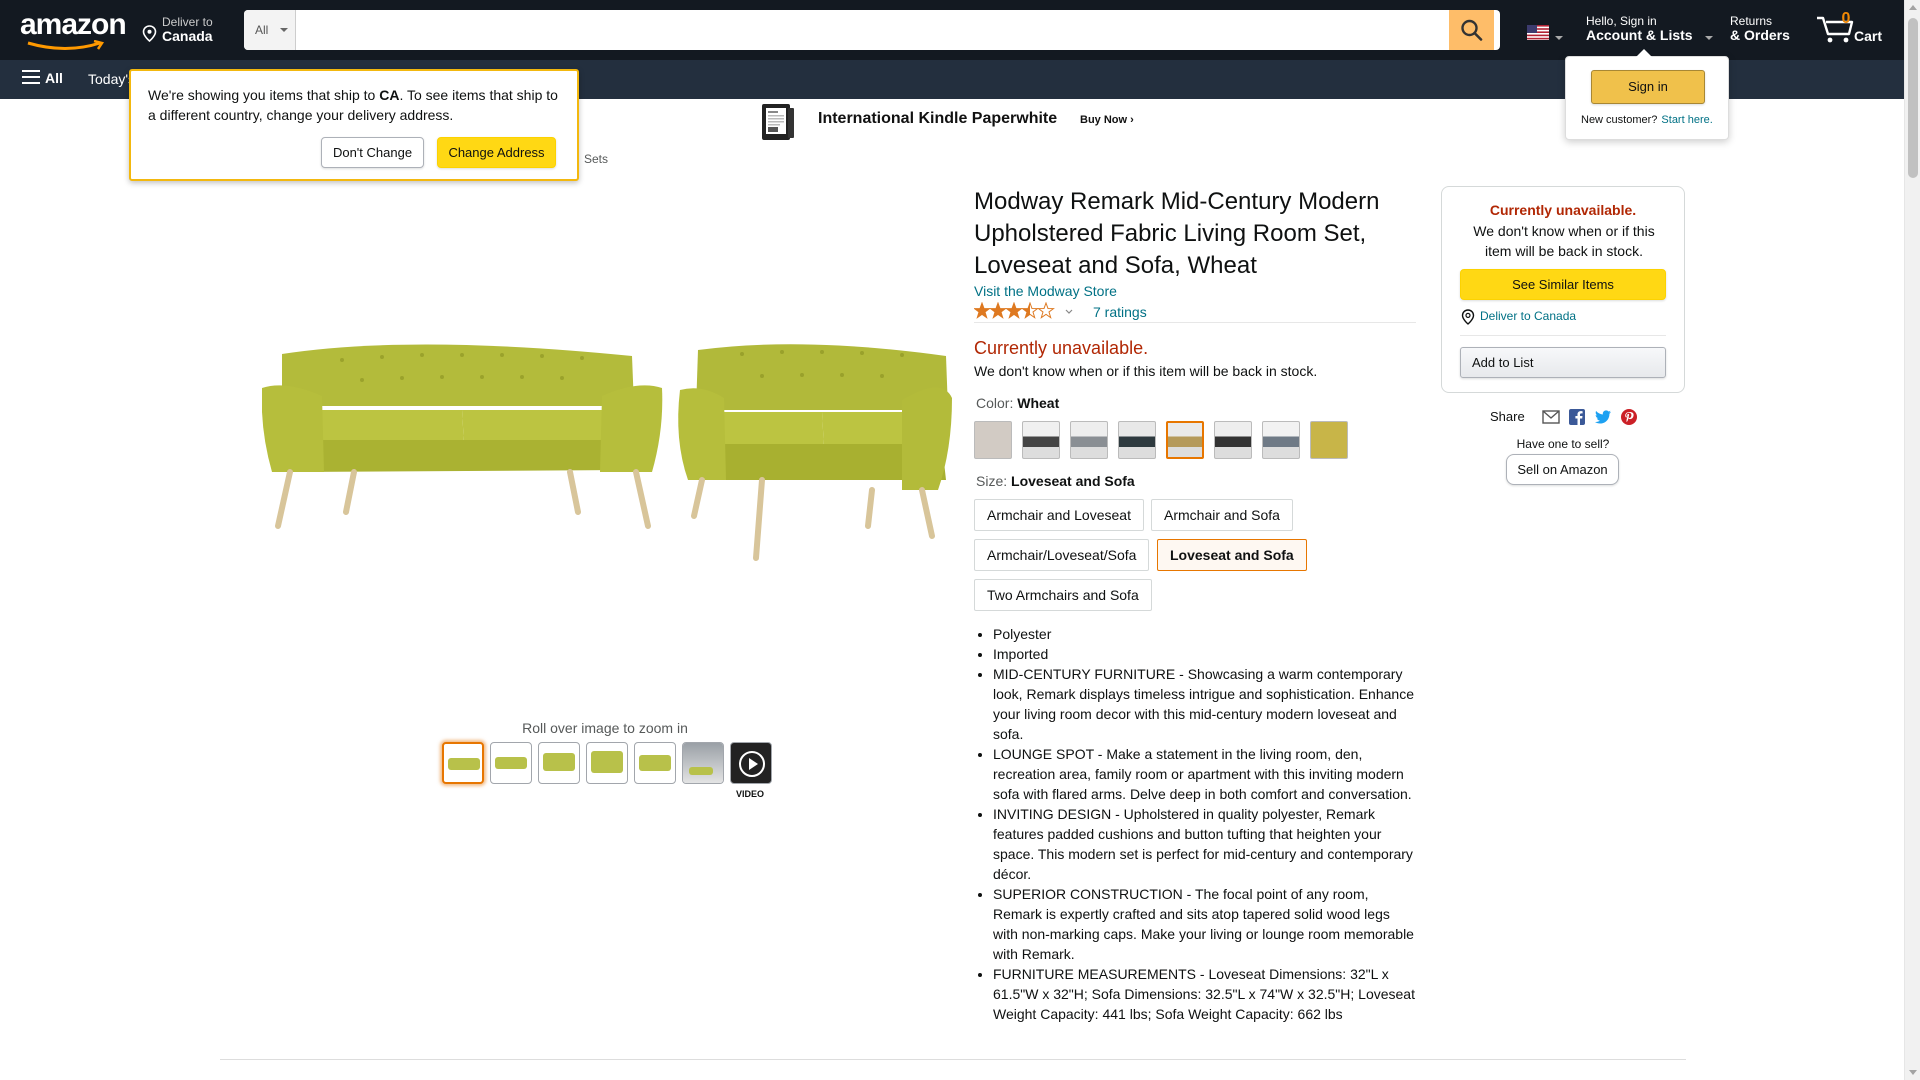 The image size is (1920, 1080). I want to click on signin-flyout: Sign in New customer? Start here., so click(1647, 94).